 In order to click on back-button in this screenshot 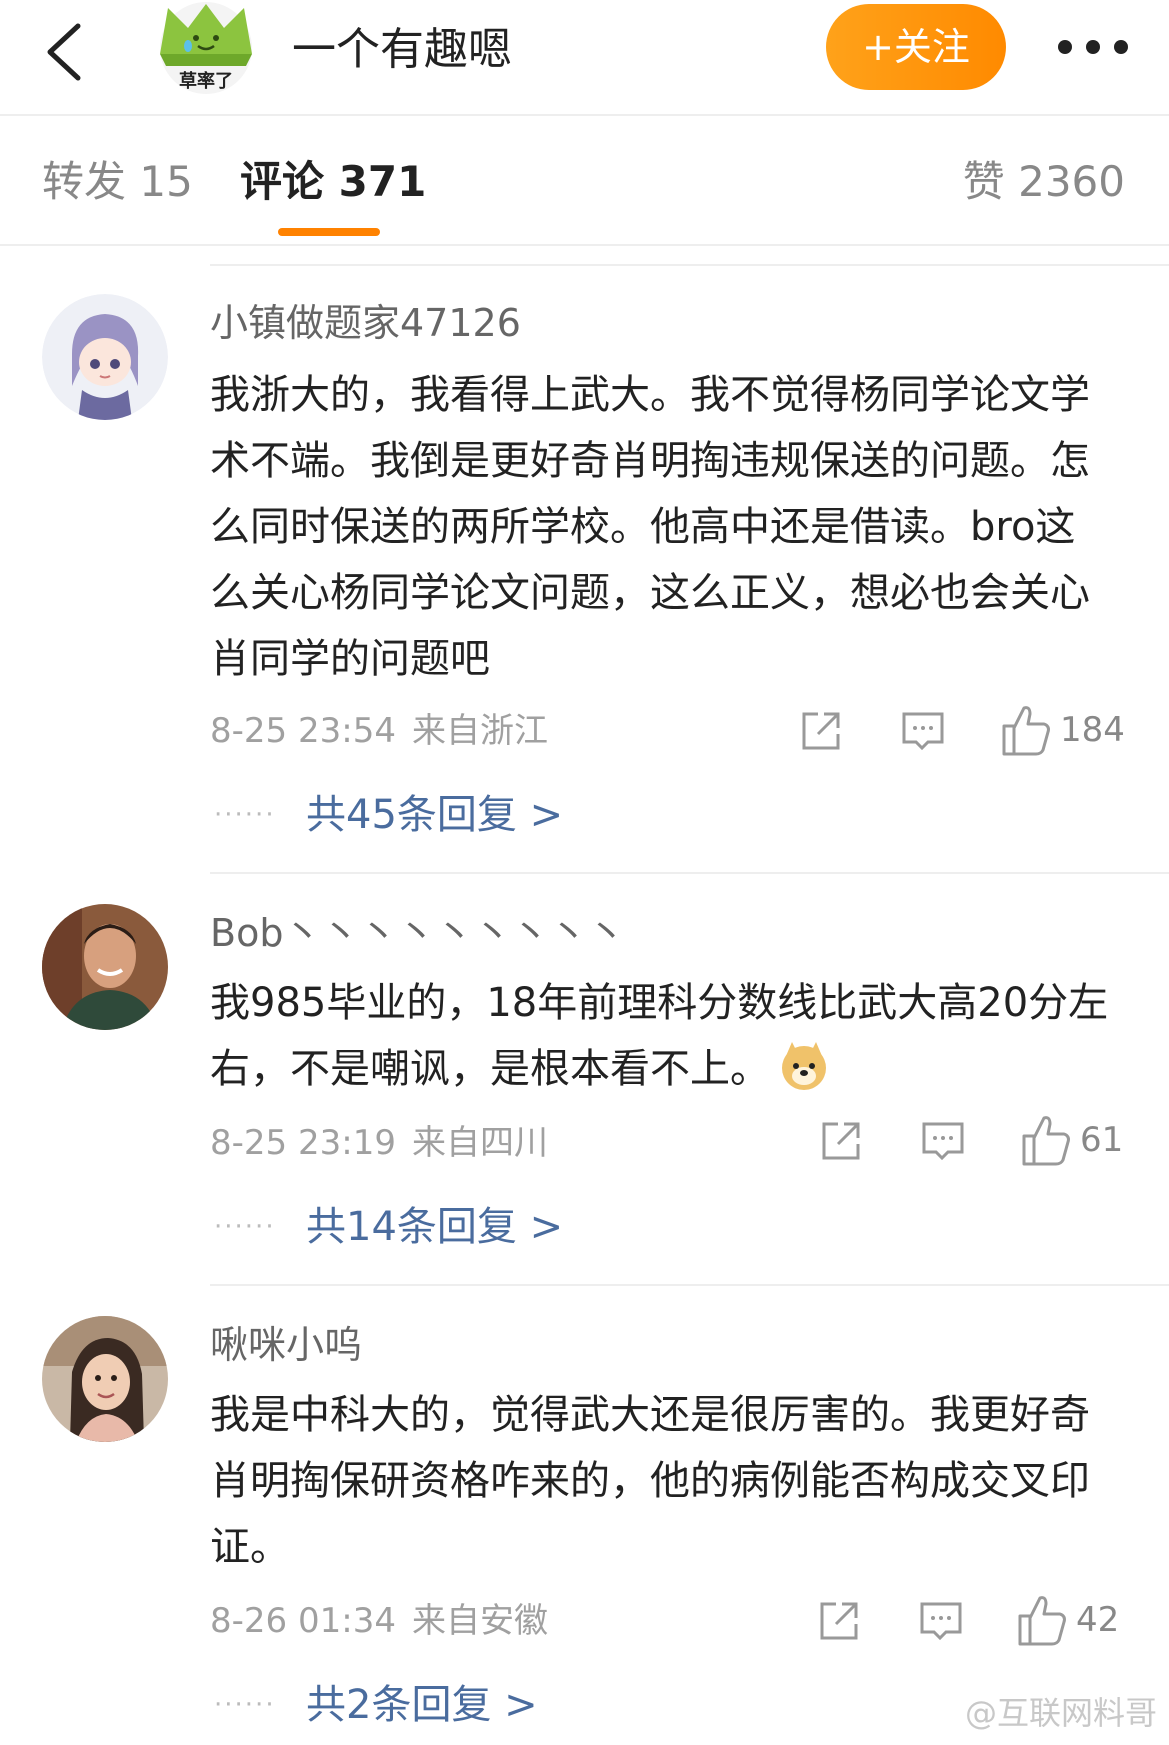, I will do `click(66, 53)`.